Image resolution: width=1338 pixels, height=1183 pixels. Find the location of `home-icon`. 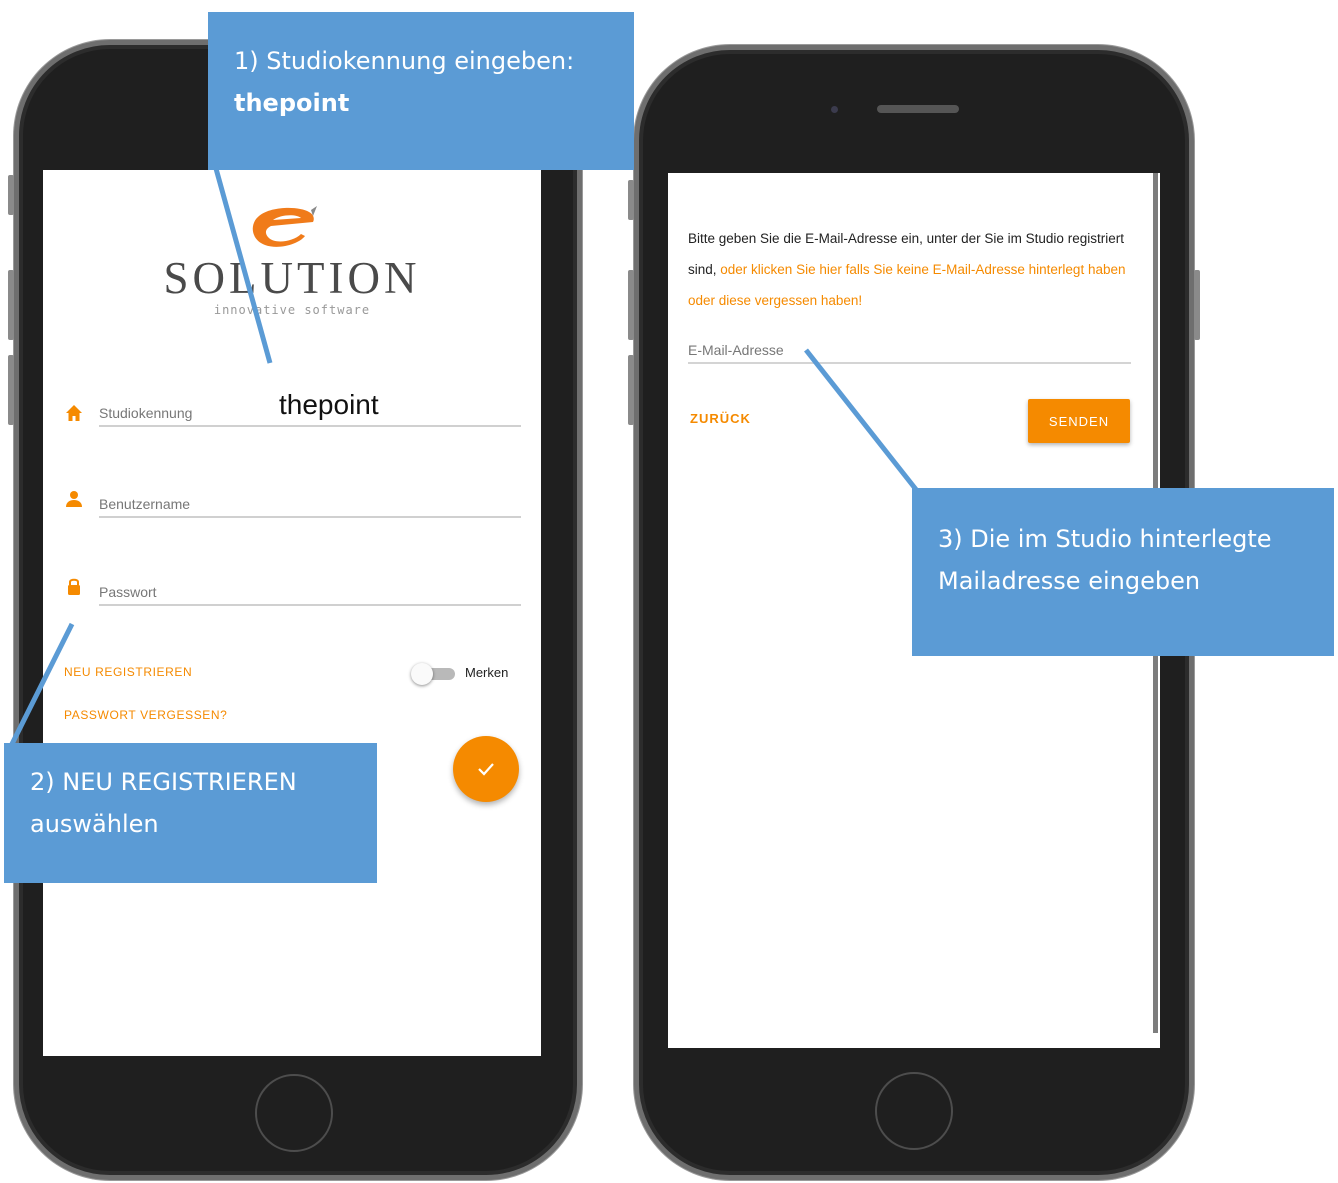

home-icon is located at coordinates (74, 413).